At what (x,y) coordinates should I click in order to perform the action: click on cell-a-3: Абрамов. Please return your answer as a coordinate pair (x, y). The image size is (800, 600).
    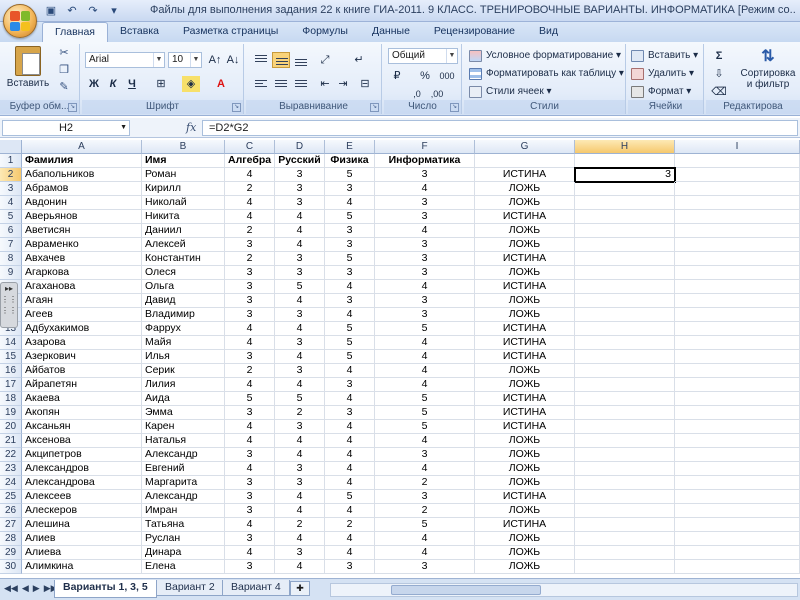
    Looking at the image, I should click on (82, 189).